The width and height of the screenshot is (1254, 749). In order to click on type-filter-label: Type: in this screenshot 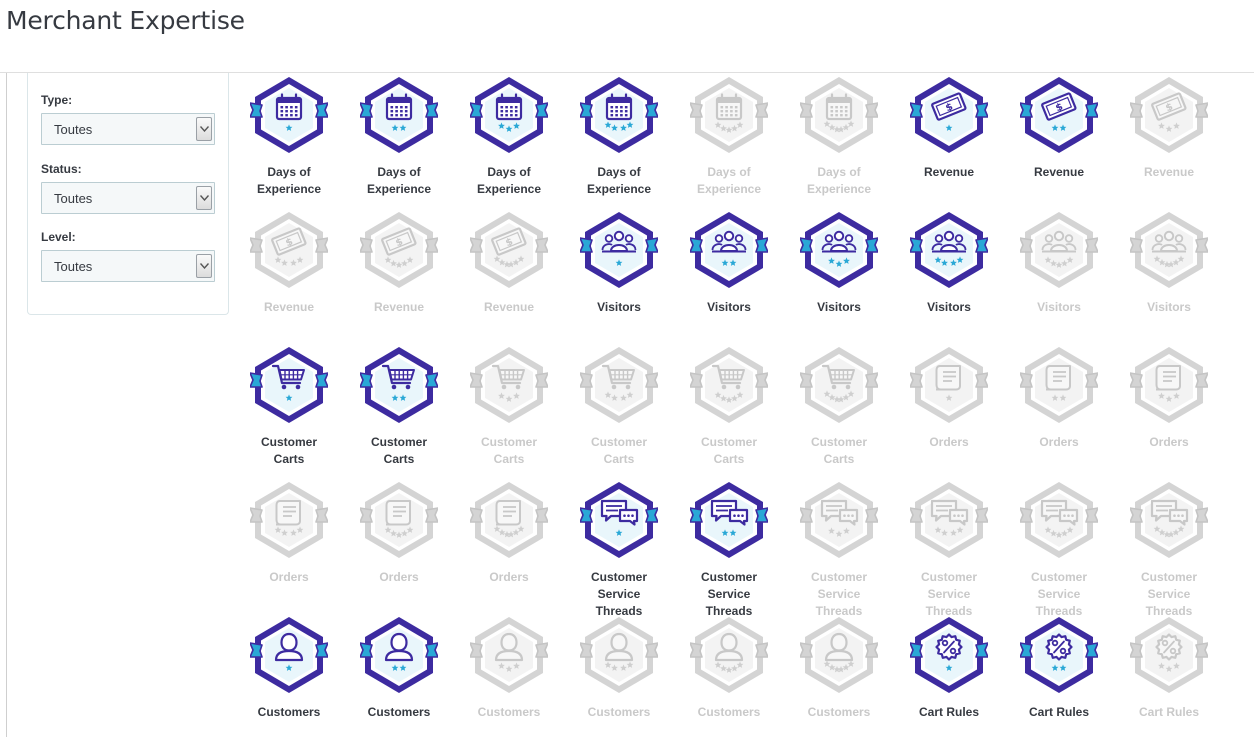, I will do `click(57, 100)`.